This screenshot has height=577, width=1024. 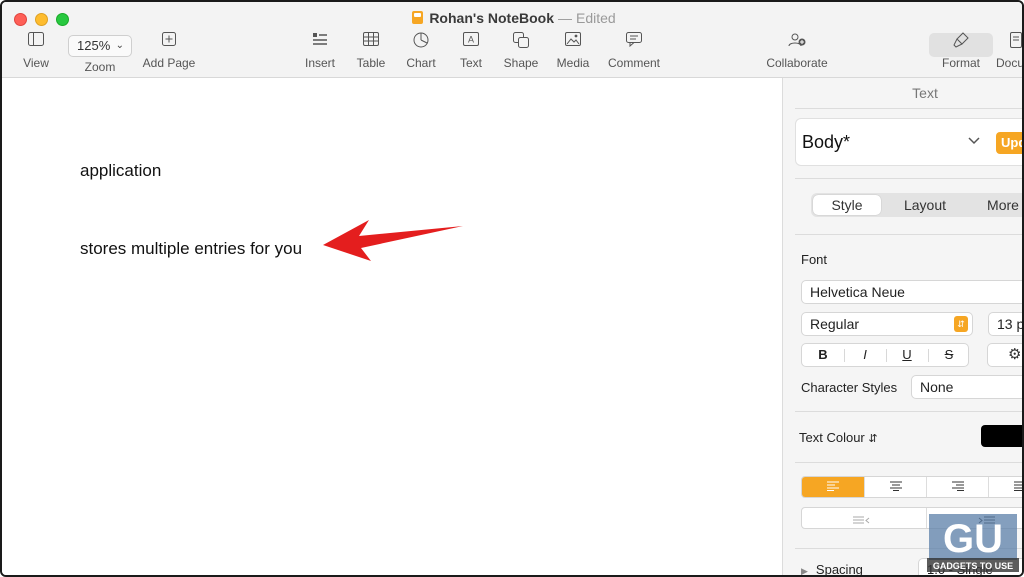 What do you see at coordinates (1016, 41) in the screenshot?
I see `document-icon` at bounding box center [1016, 41].